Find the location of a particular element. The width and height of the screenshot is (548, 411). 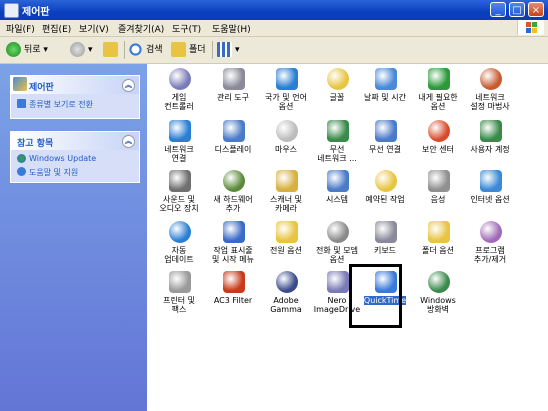

menu-edit: 편집(E) is located at coordinates (56, 28).